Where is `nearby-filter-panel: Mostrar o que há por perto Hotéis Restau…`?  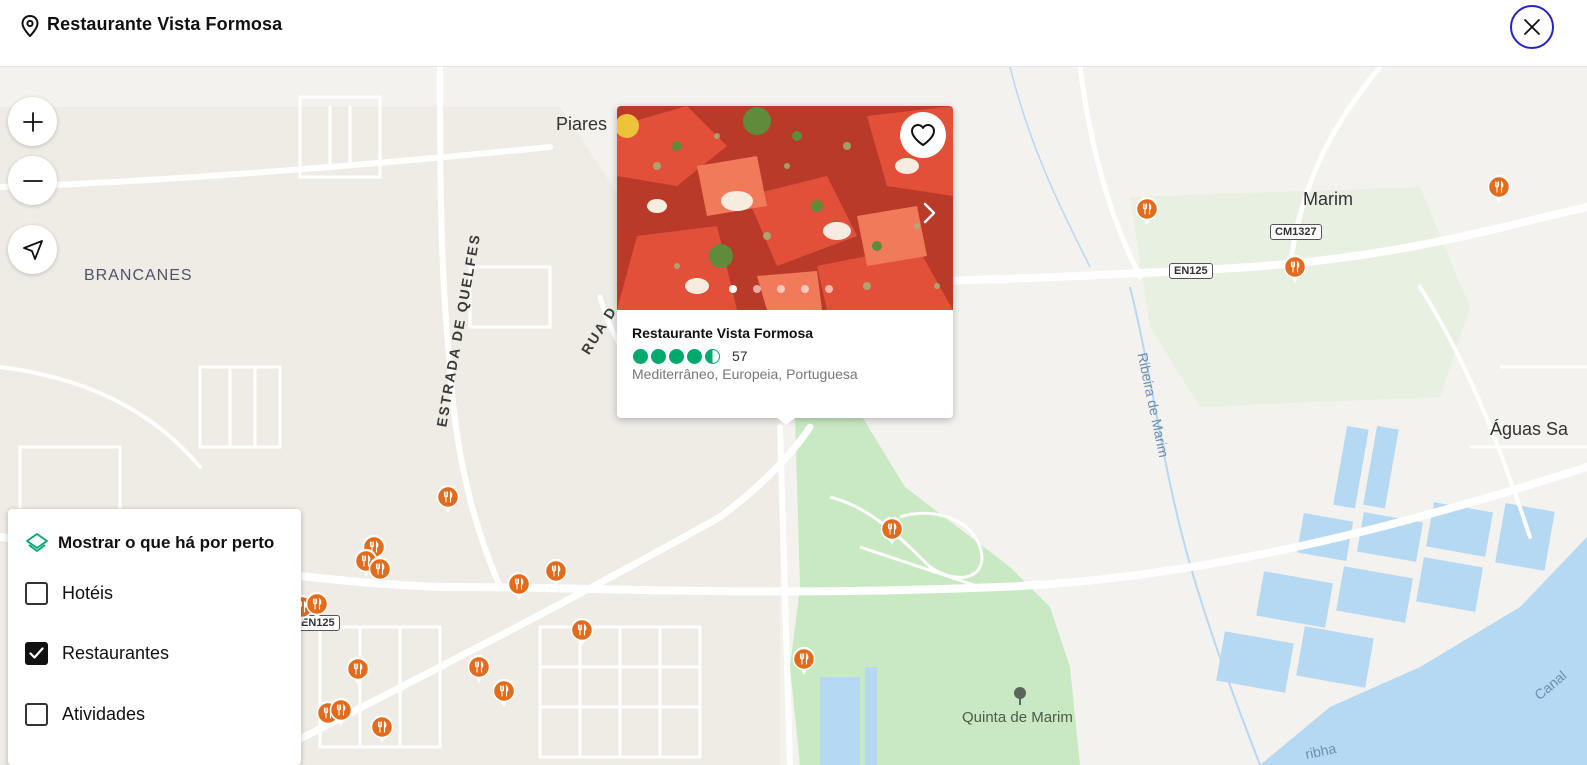 nearby-filter-panel: Mostrar o que há por perto Hotéis Restau… is located at coordinates (154, 637).